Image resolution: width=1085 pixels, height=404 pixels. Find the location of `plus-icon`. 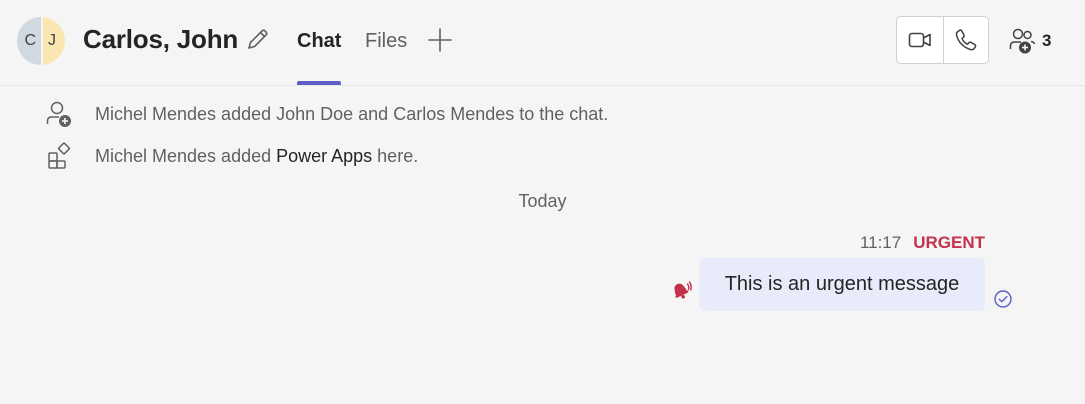

plus-icon is located at coordinates (440, 40).